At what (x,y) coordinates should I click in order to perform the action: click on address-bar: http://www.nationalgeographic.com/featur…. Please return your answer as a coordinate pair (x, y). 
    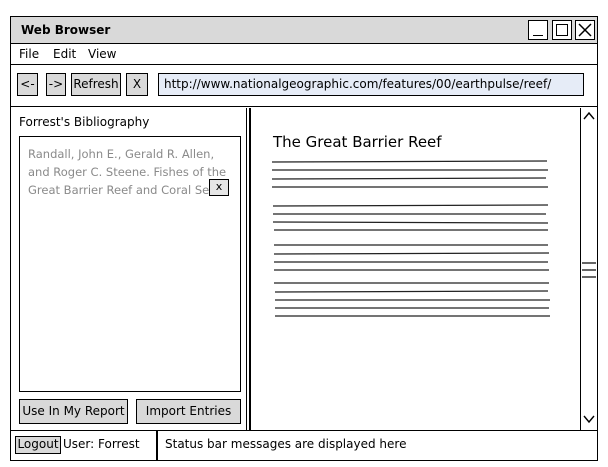
    Looking at the image, I should click on (371, 84).